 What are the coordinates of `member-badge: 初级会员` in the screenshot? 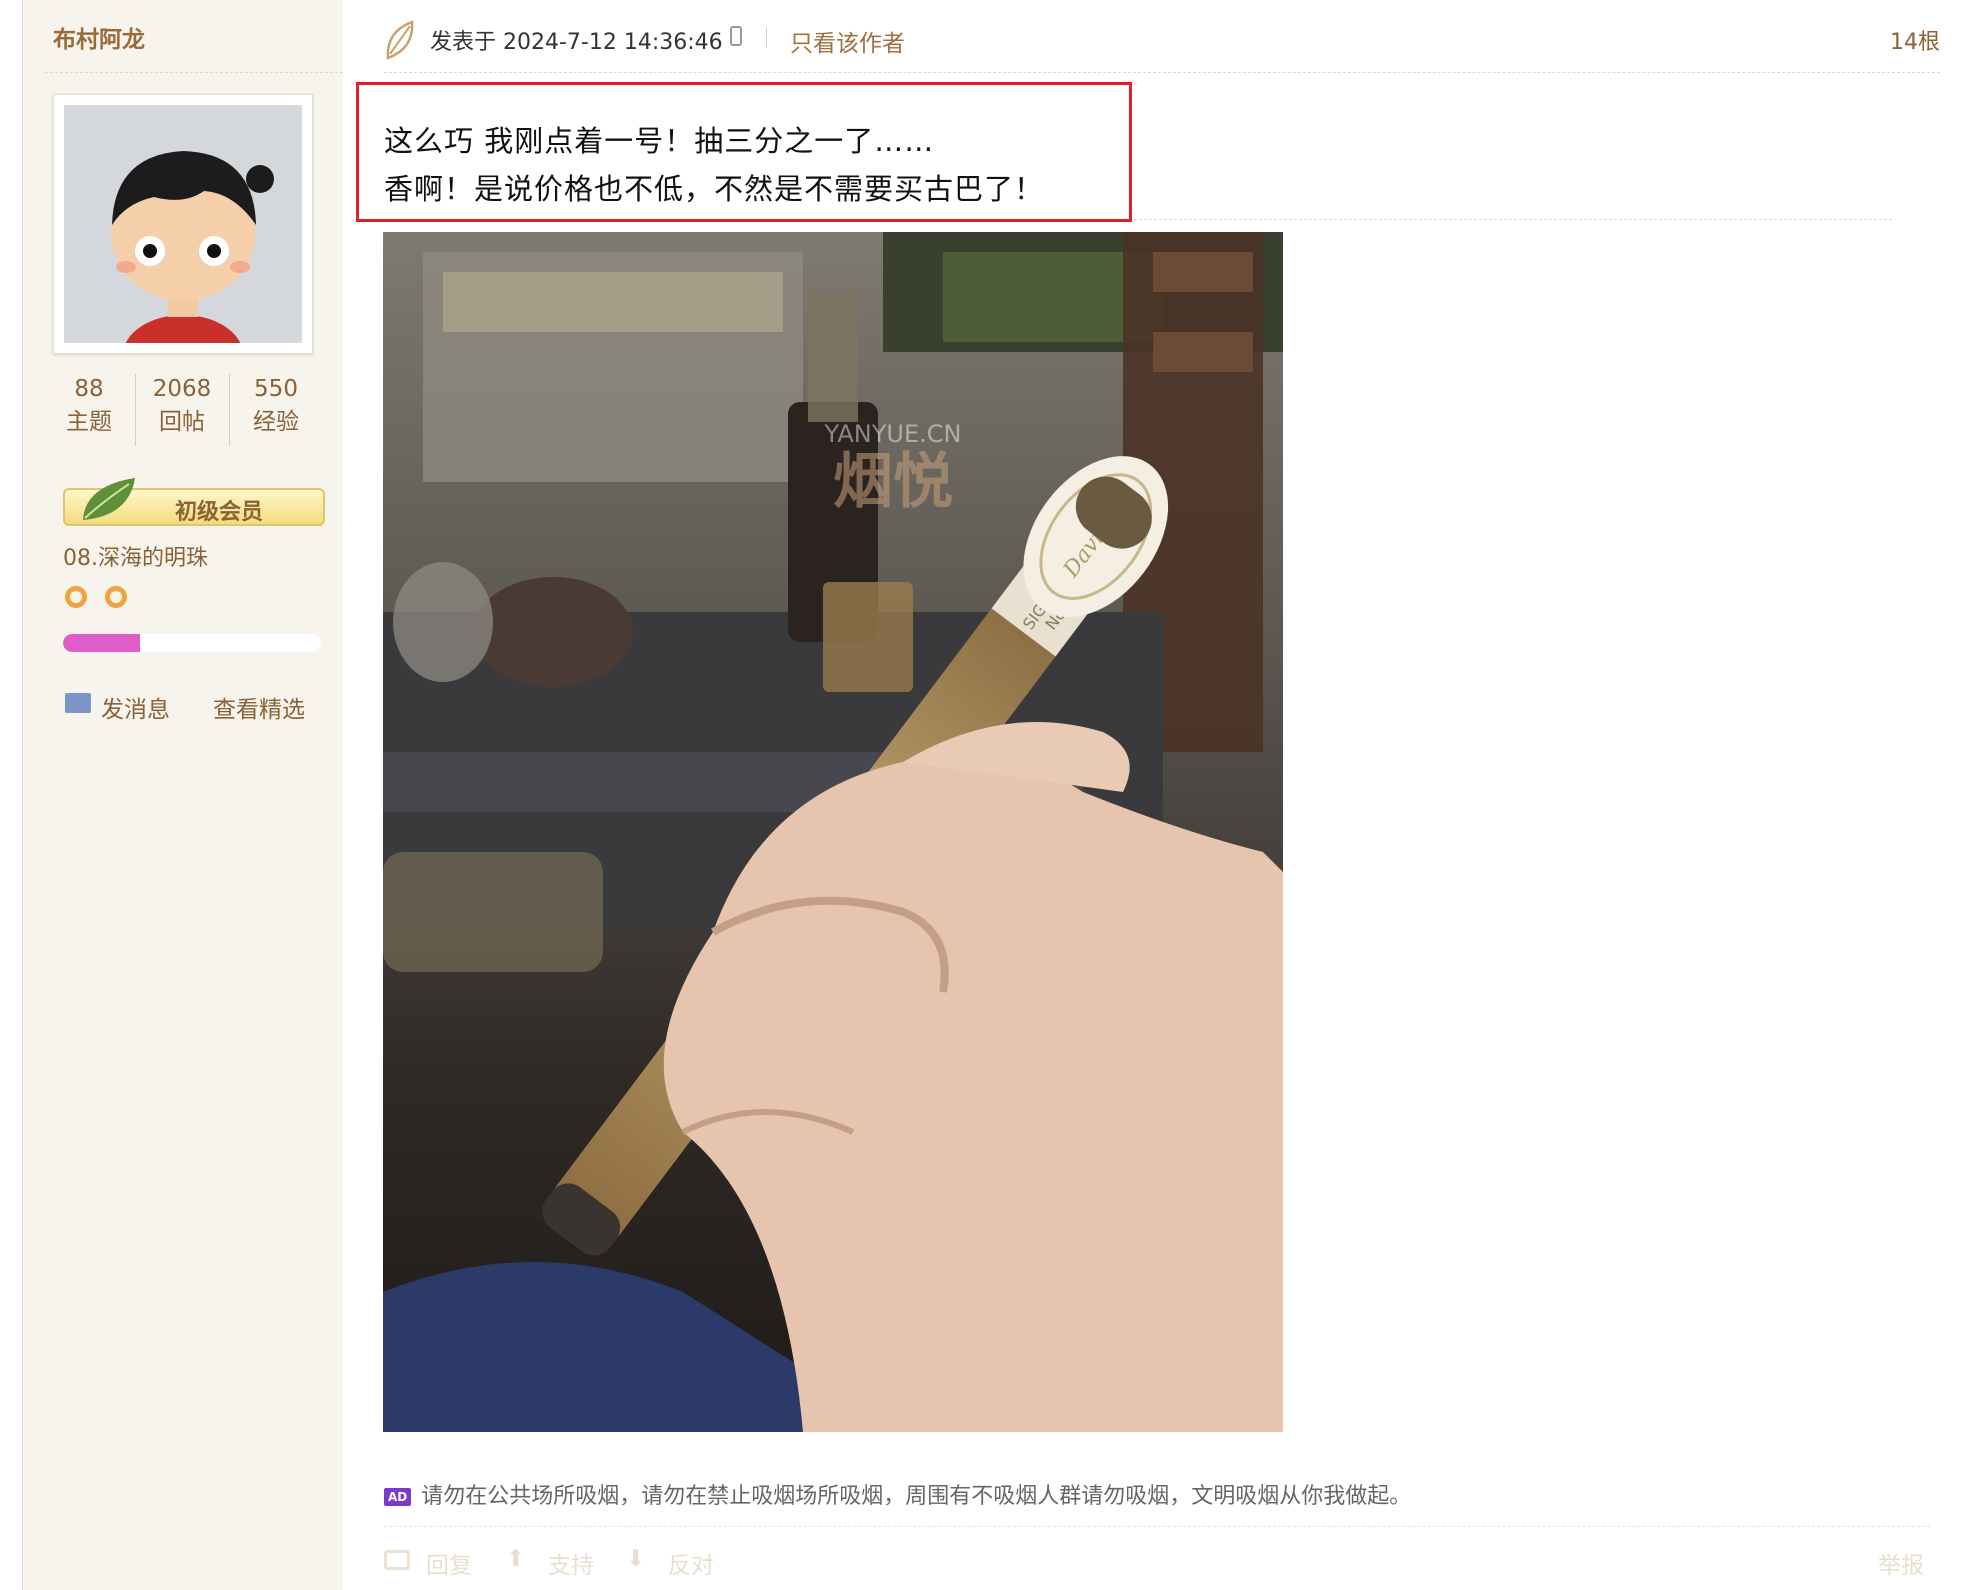 It's located at (194, 502).